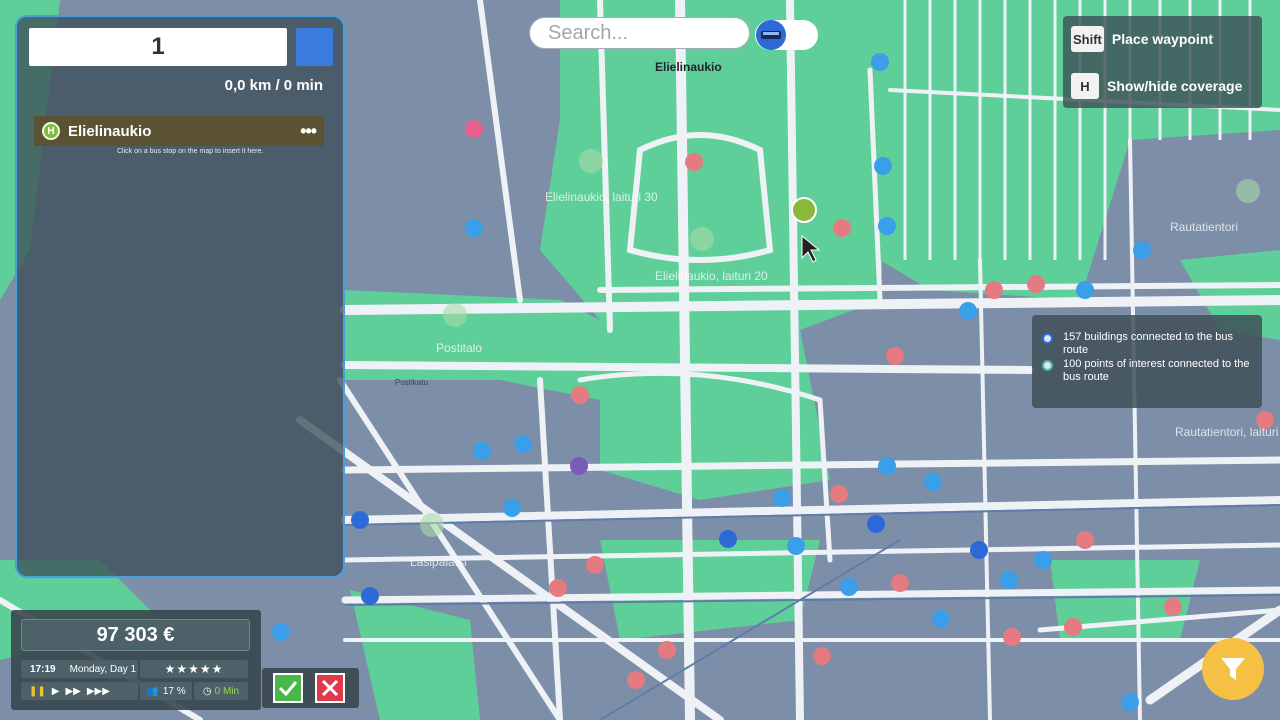  I want to click on clock-icon: ◷, so click(207, 691).